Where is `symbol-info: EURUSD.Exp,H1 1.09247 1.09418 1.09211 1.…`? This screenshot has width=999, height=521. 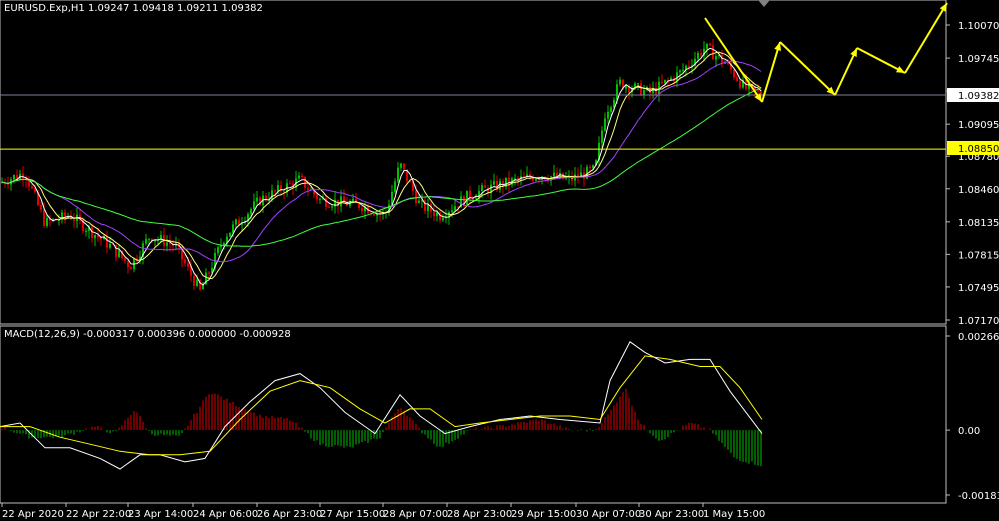 symbol-info: EURUSD.Exp,H1 1.09247 1.09418 1.09211 1.… is located at coordinates (133, 8).